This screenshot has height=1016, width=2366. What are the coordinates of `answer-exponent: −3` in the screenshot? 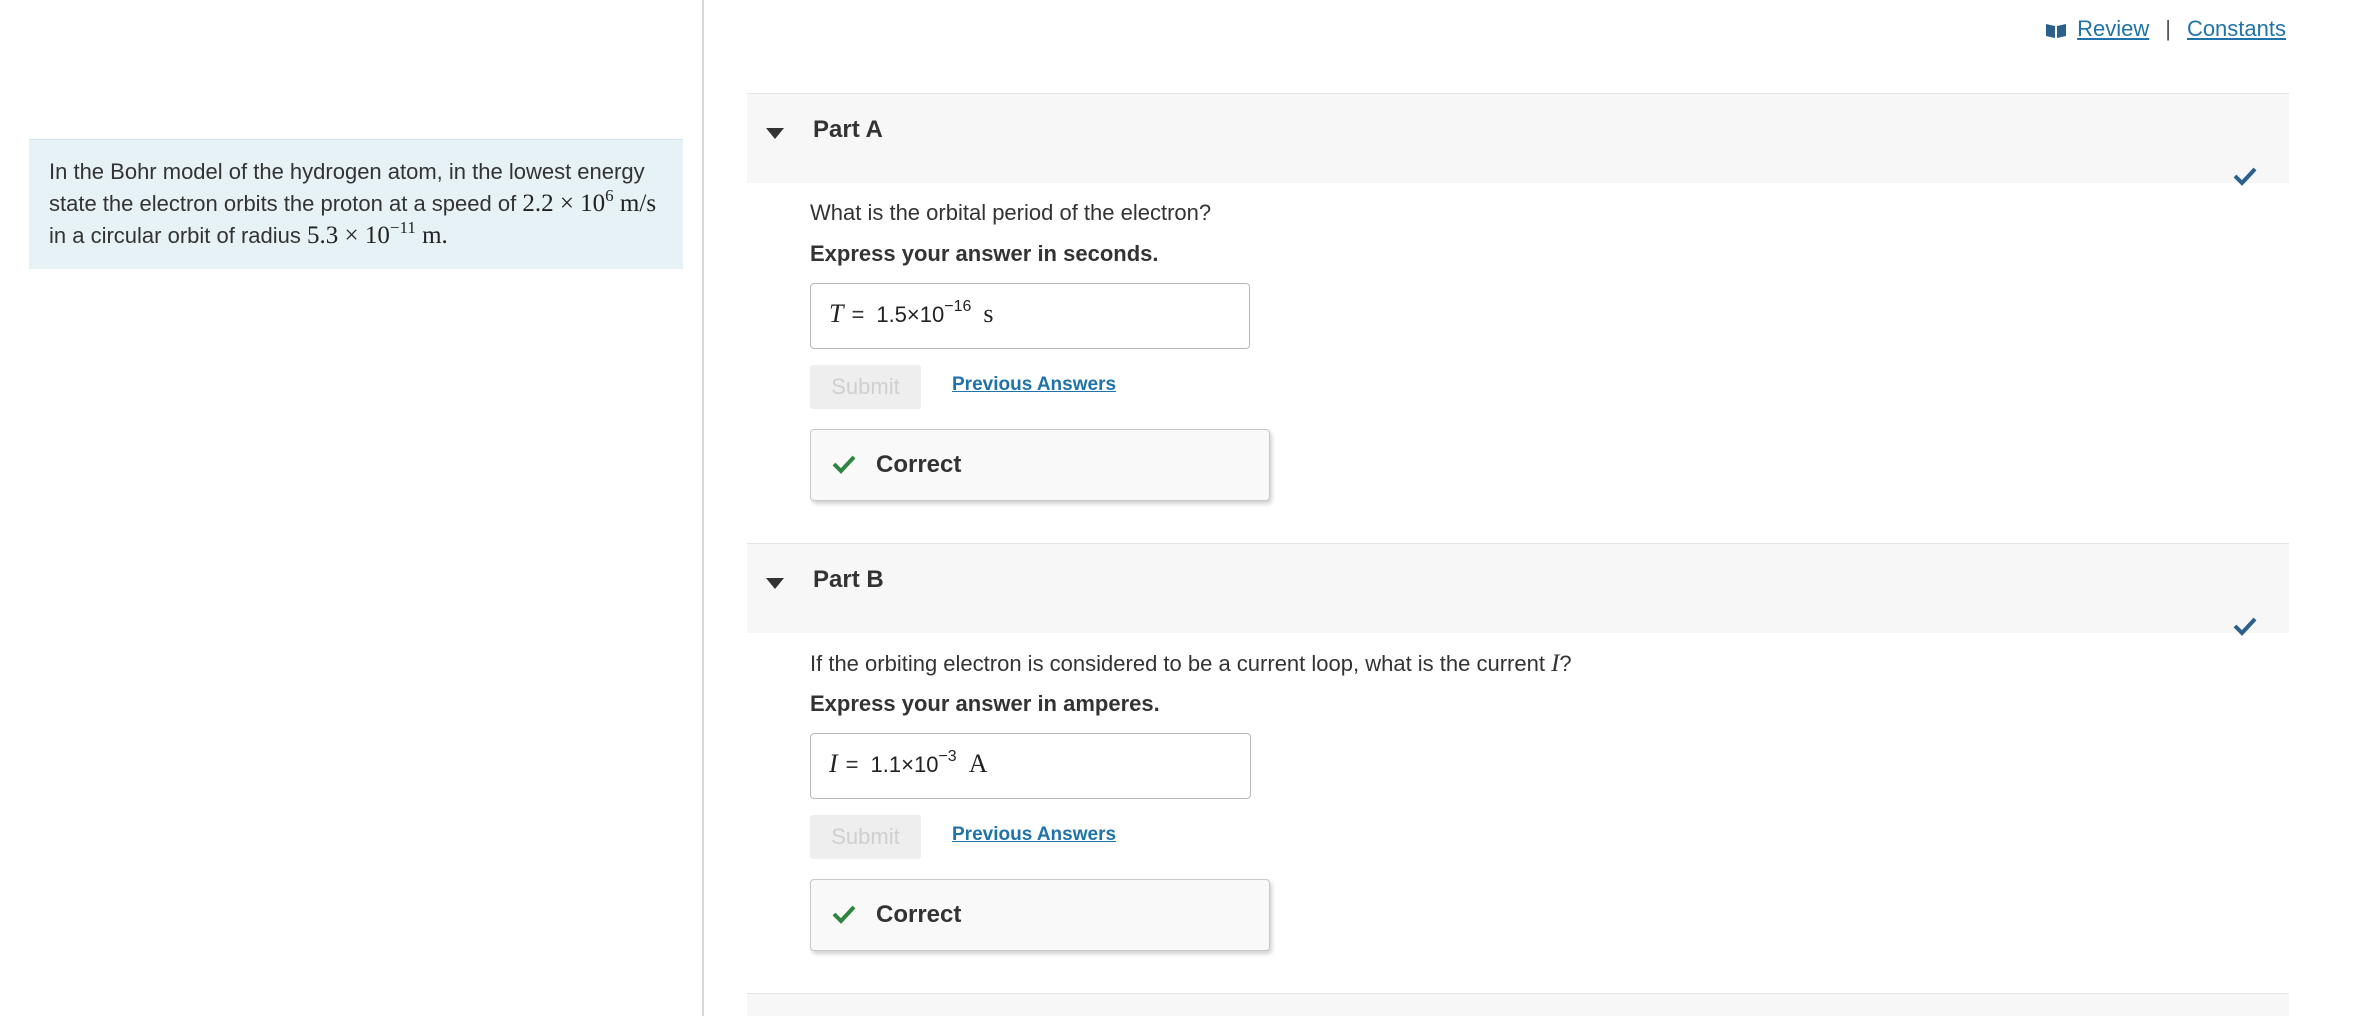 It's located at (947, 756).